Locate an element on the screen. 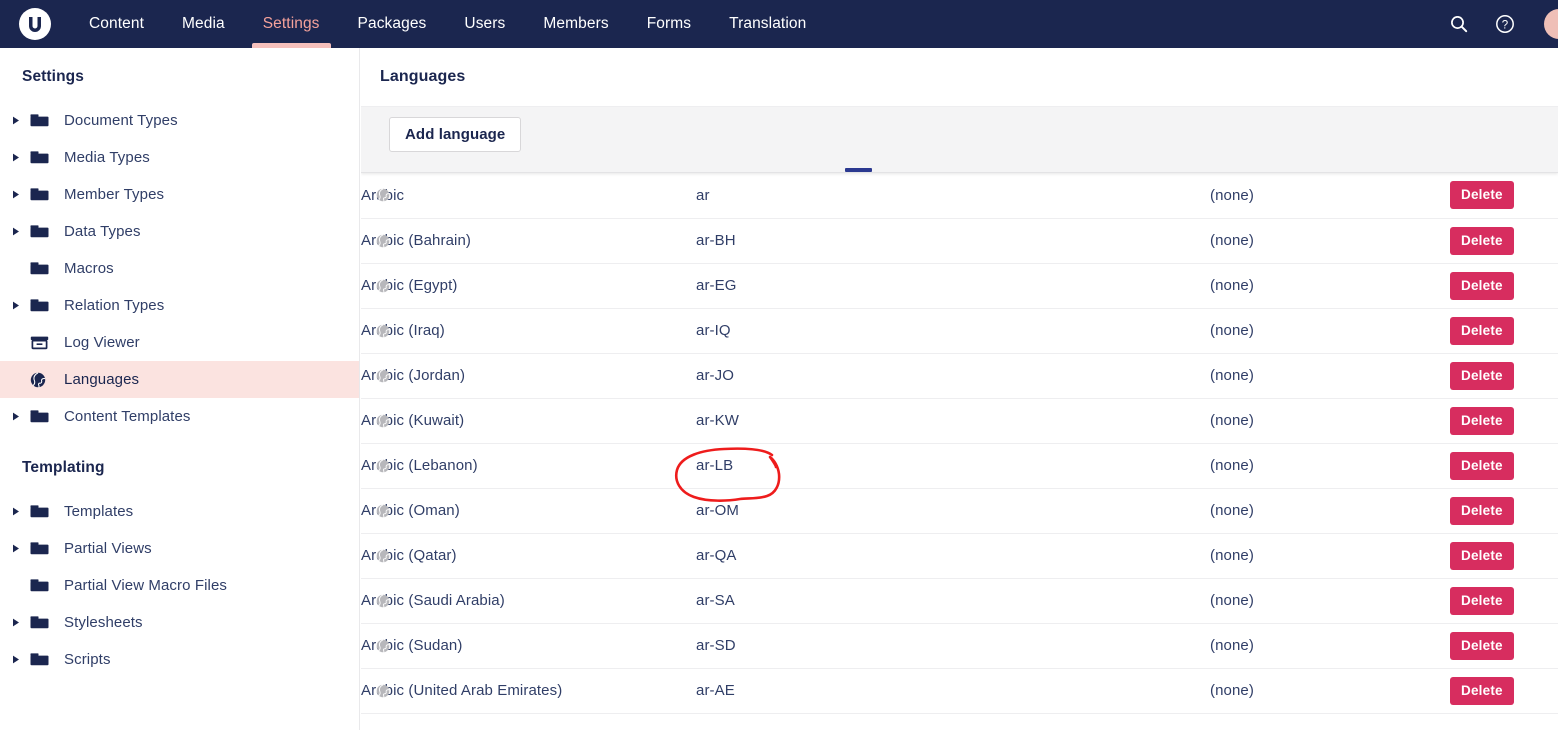 Image resolution: width=1558 pixels, height=730 pixels. table-row: Arabic (Saudi Arabia) ar-SA (none) Delete is located at coordinates (959, 601).